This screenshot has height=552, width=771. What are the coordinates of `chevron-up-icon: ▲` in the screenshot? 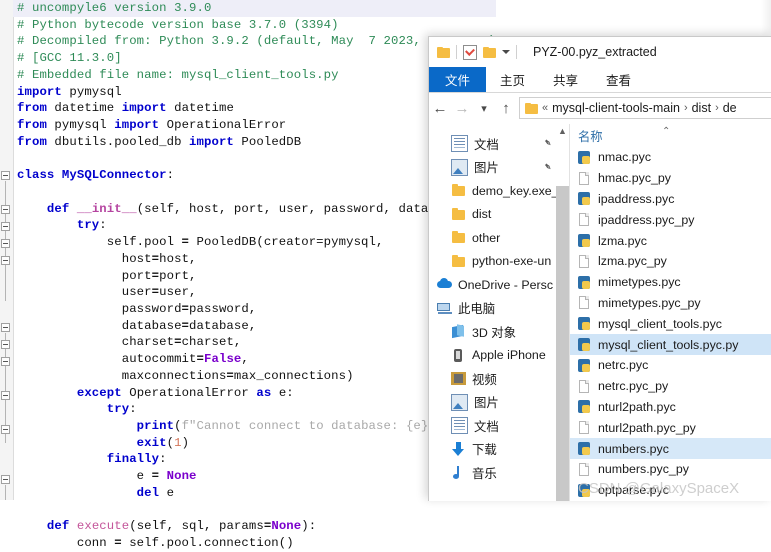 It's located at (562, 131).